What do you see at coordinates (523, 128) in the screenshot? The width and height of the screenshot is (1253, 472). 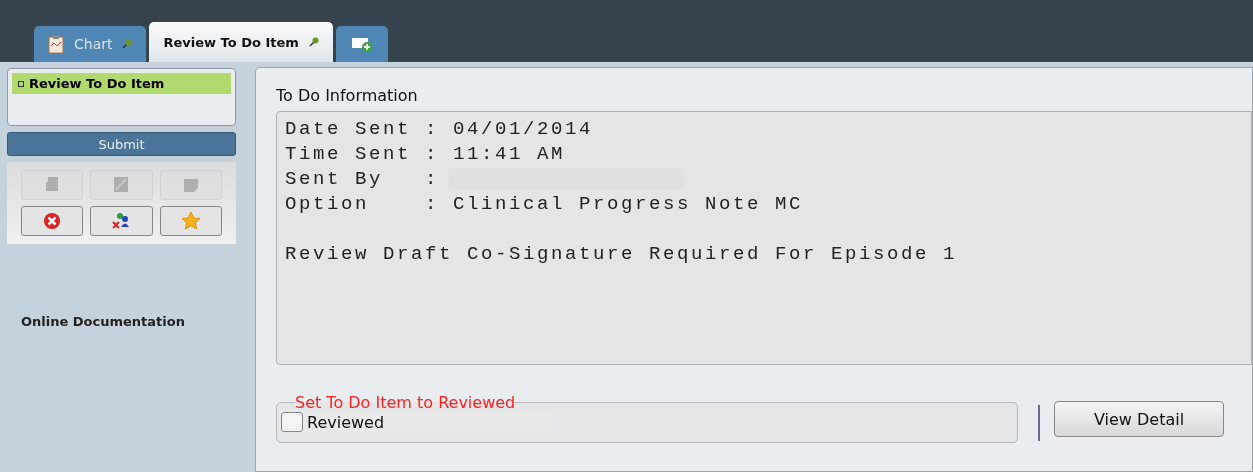 I see `field-value: 04/01/2014` at bounding box center [523, 128].